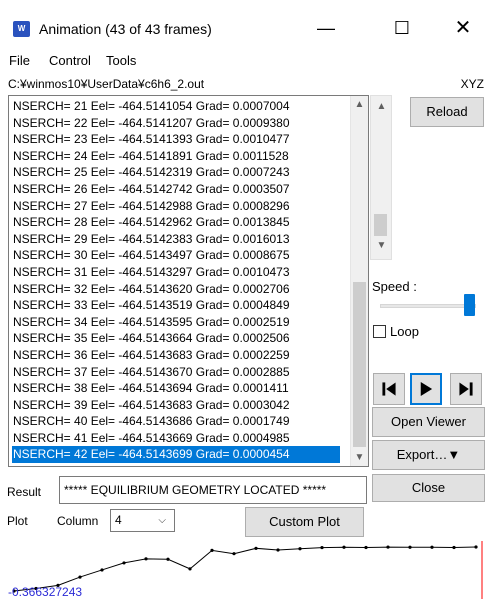  What do you see at coordinates (24, 492) in the screenshot?
I see `result-label: Result` at bounding box center [24, 492].